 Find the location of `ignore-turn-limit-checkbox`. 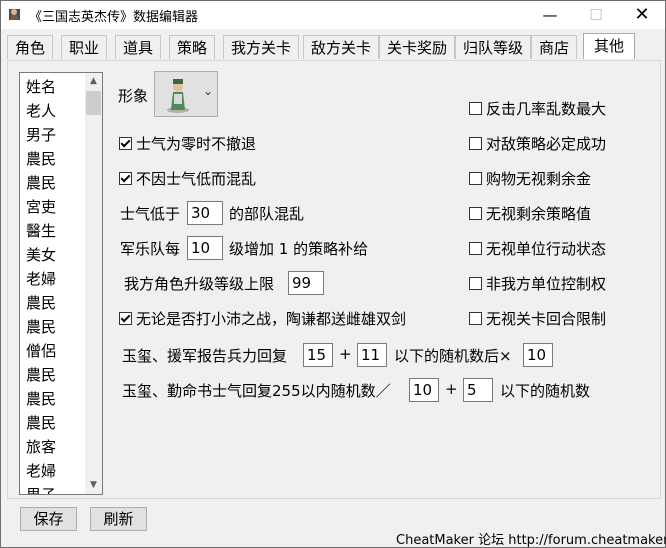

ignore-turn-limit-checkbox is located at coordinates (475, 318).